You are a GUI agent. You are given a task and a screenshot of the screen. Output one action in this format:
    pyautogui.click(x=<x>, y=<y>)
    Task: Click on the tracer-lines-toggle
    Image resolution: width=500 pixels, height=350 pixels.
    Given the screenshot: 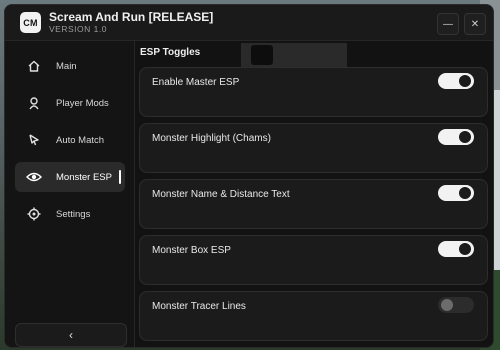 What is the action you would take?
    pyautogui.click(x=456, y=305)
    